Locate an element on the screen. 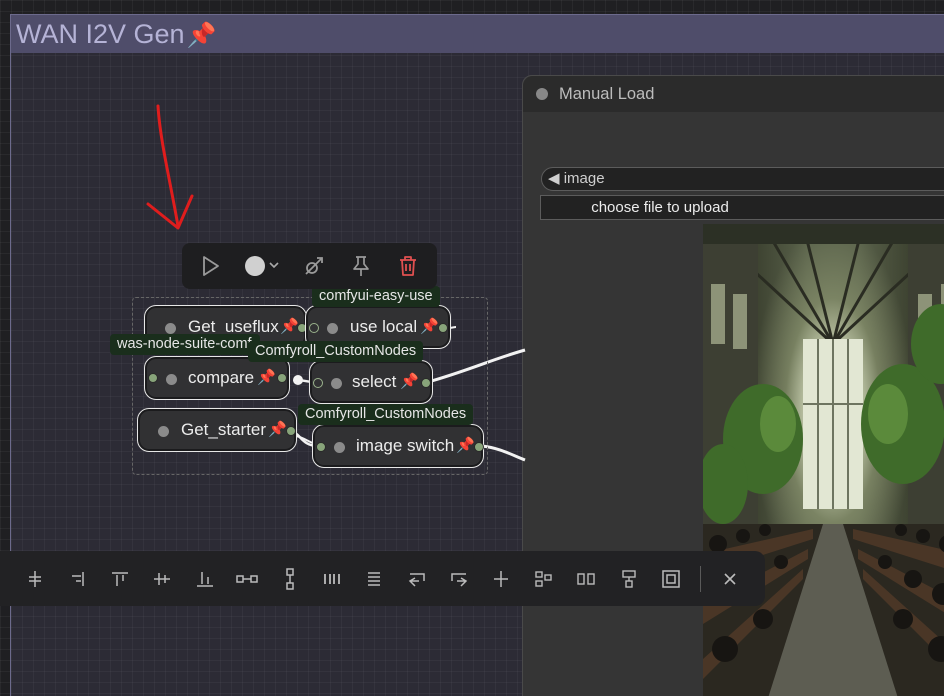 This screenshot has width=944, height=696. align-right-icon is located at coordinates (77, 578).